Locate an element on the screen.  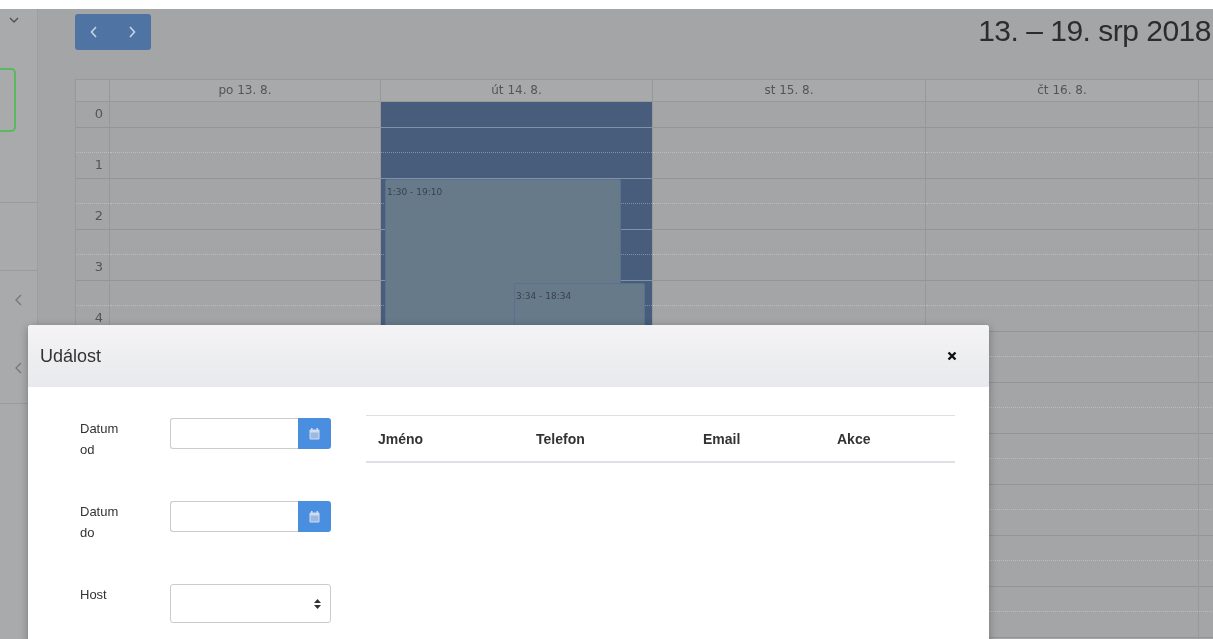
hour-label: 3 is located at coordinates (98, 267).